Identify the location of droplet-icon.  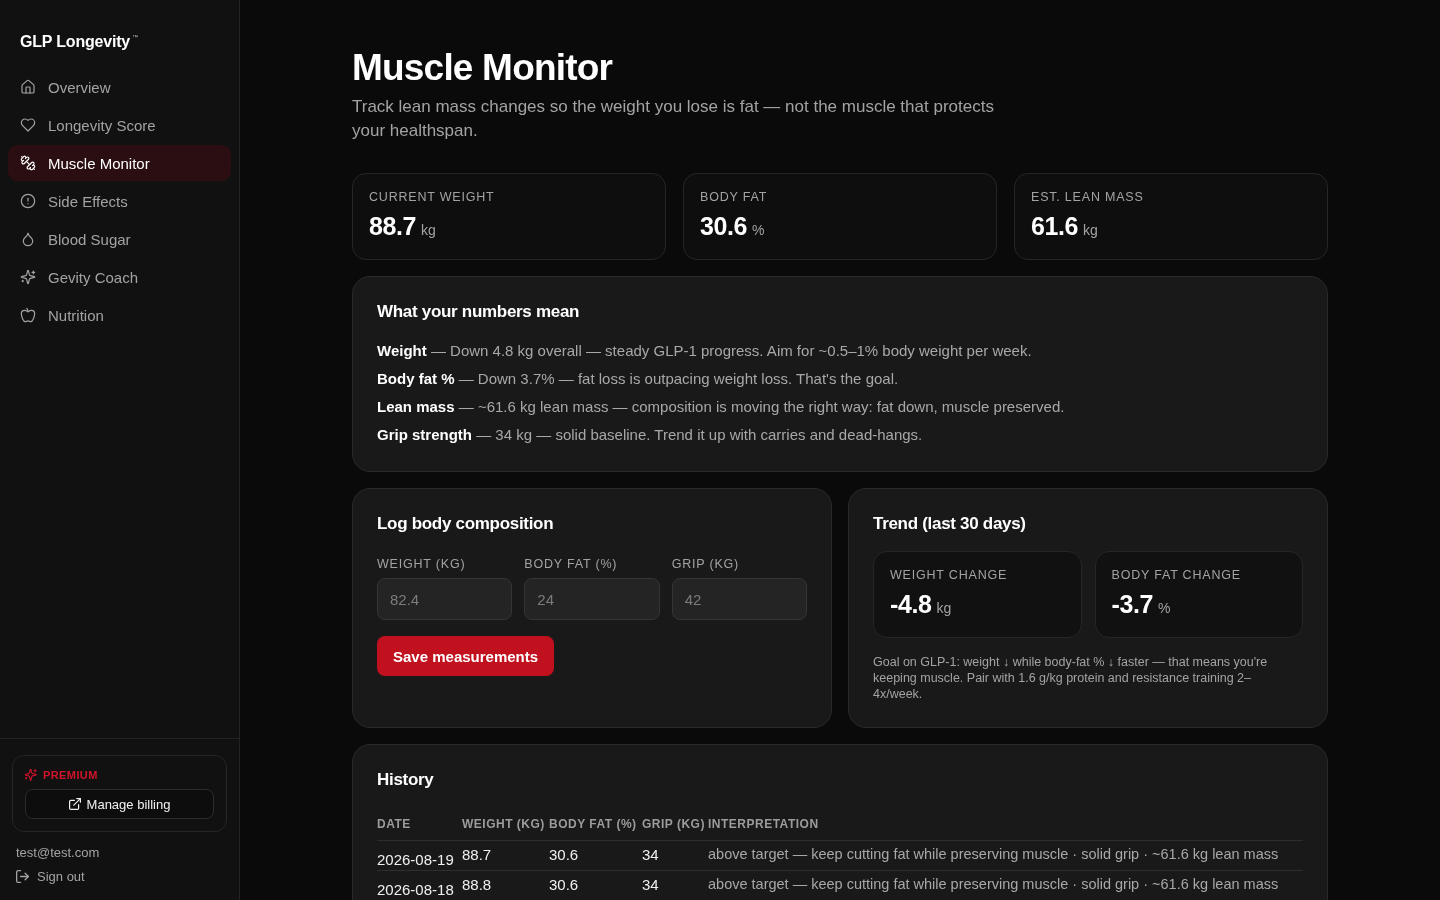
(28, 239).